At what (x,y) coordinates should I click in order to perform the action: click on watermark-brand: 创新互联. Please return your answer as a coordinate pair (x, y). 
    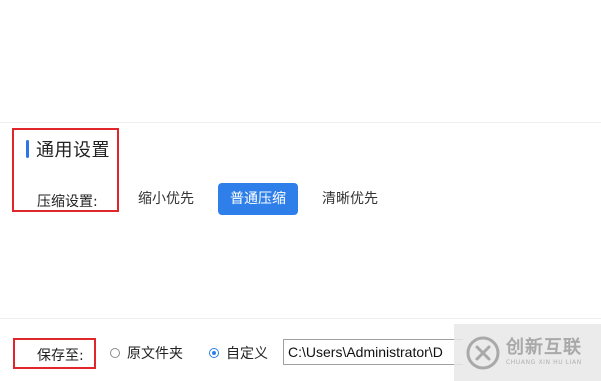
    Looking at the image, I should click on (544, 347).